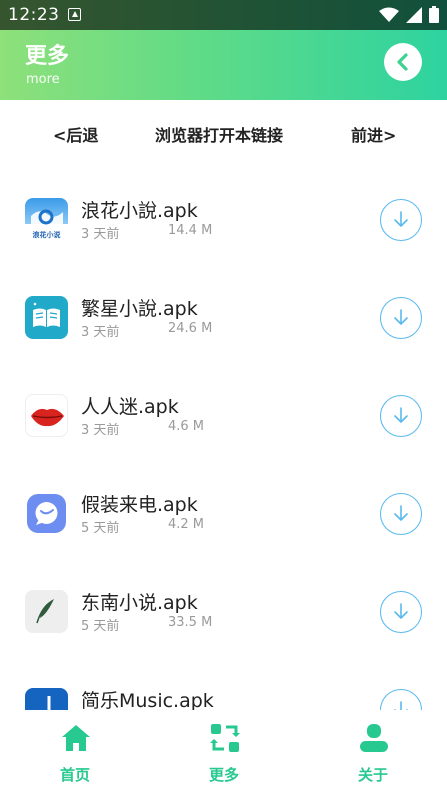  I want to click on user-icon, so click(374, 738).